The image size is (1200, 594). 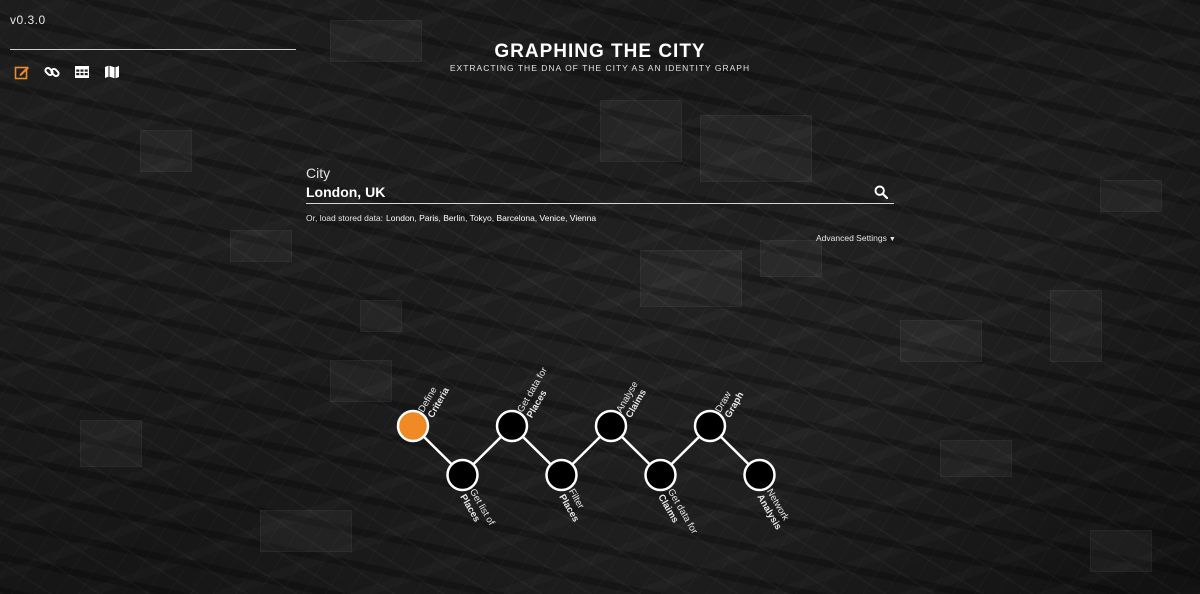 I want to click on pipeline-step-label: Get list ofPlaces, so click(x=476, y=507).